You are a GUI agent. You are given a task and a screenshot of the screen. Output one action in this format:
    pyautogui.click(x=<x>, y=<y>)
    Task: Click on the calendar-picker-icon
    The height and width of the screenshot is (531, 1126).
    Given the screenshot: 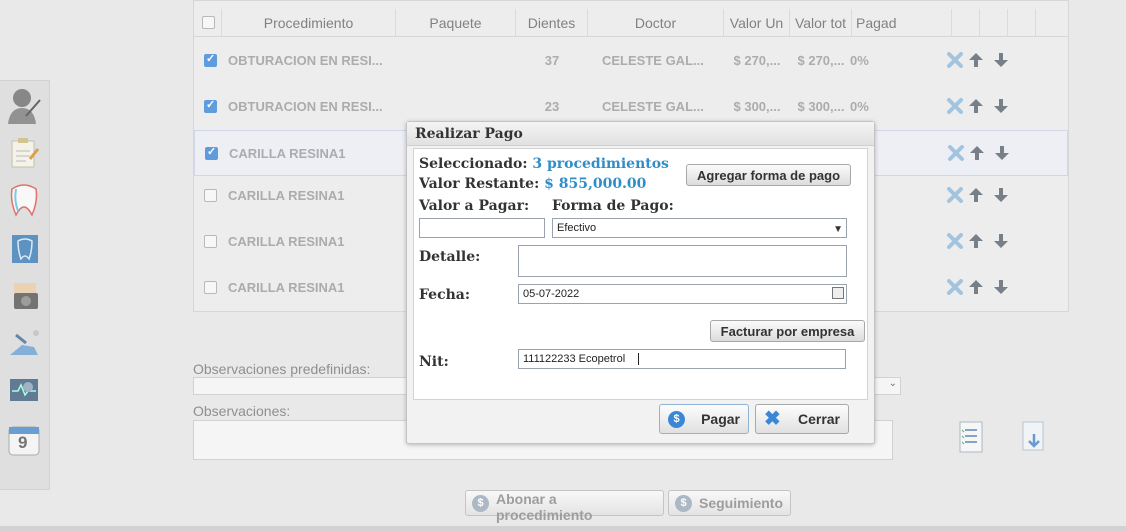 What is the action you would take?
    pyautogui.click(x=838, y=293)
    